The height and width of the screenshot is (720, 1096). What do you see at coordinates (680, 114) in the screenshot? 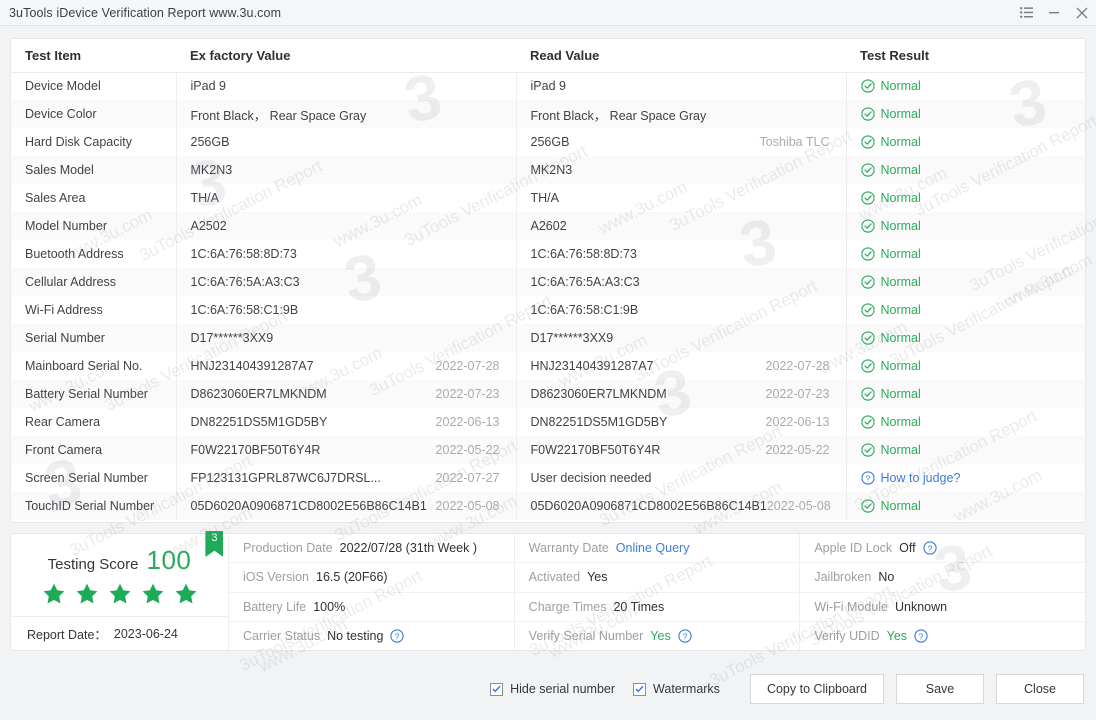
I see `cell-read-value: Front Black， Rear Space Gray` at bounding box center [680, 114].